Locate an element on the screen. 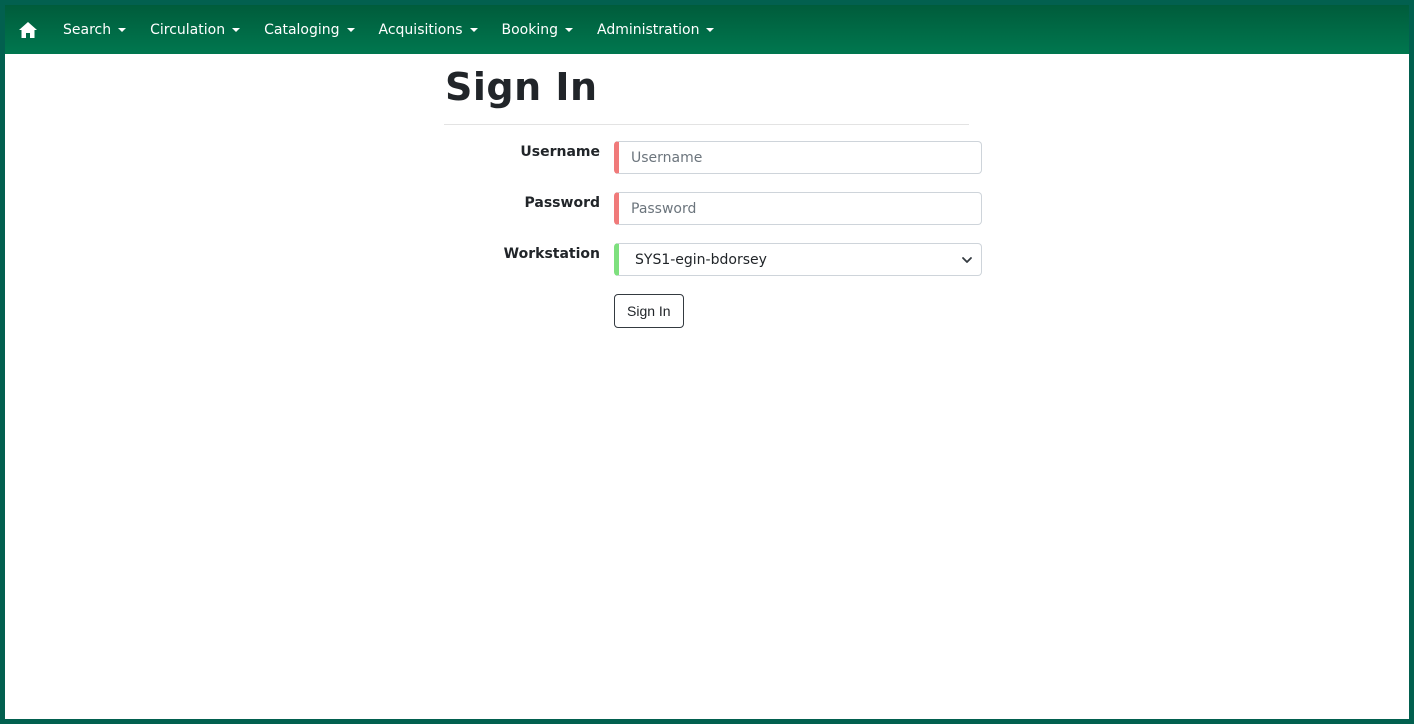 The width and height of the screenshot is (1414, 724). username-row: Username is located at coordinates (714, 166).